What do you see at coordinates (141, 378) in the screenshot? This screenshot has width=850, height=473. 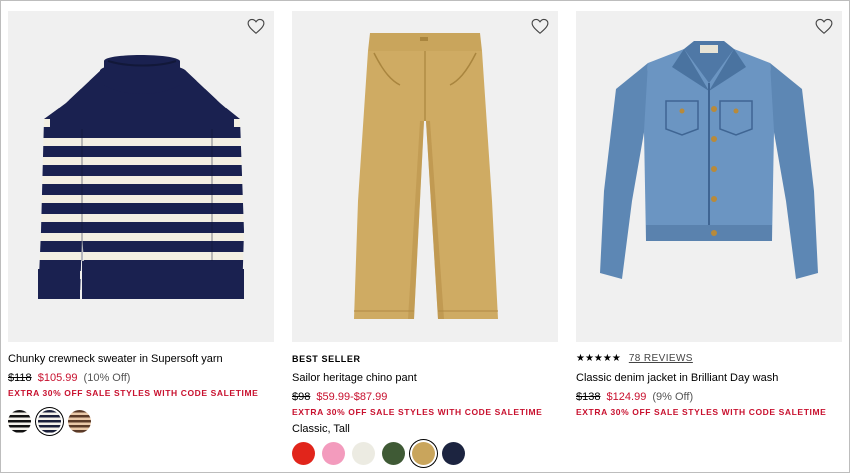 I see `price-row: $118 $105.99 (10% Off)` at bounding box center [141, 378].